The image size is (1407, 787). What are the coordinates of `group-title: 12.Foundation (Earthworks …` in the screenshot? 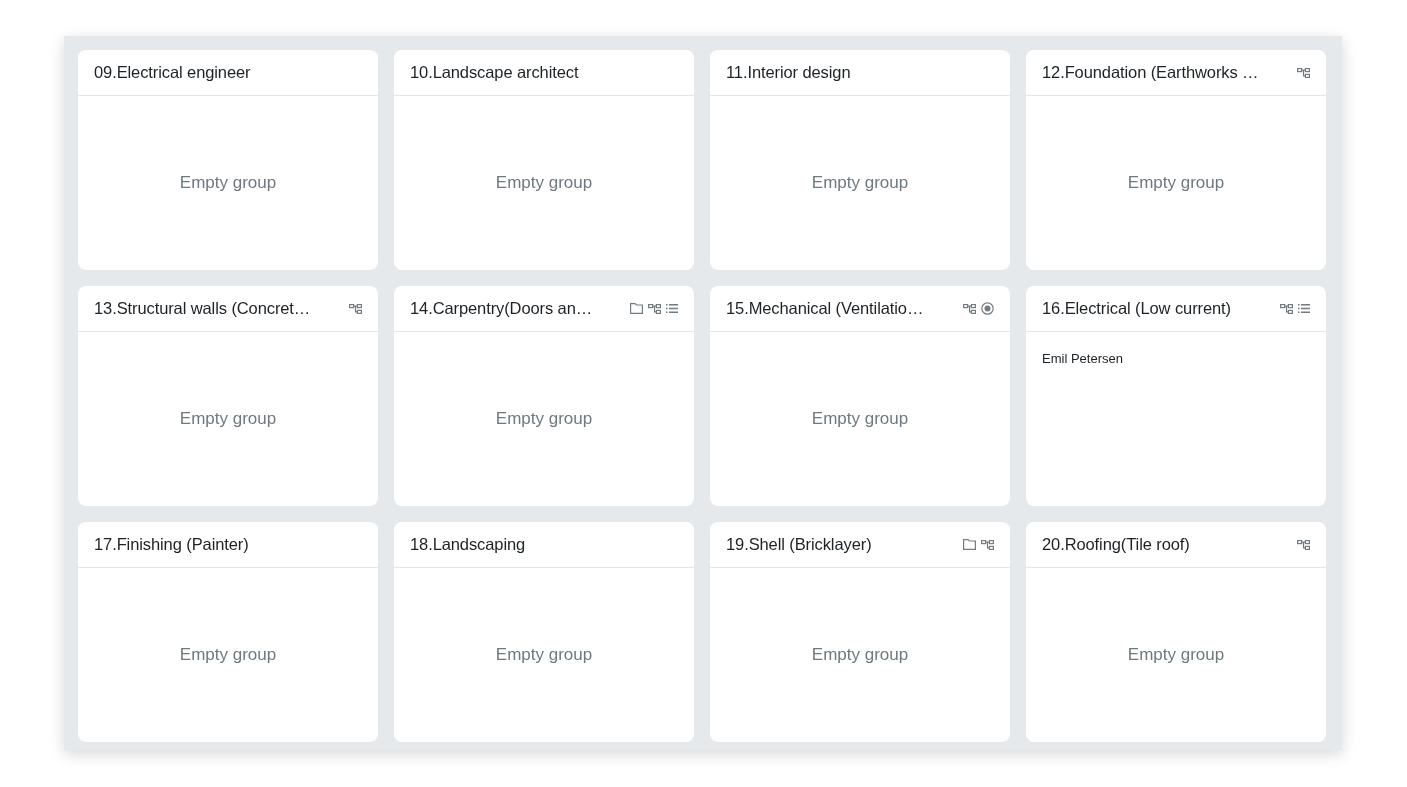 It's located at (1151, 72).